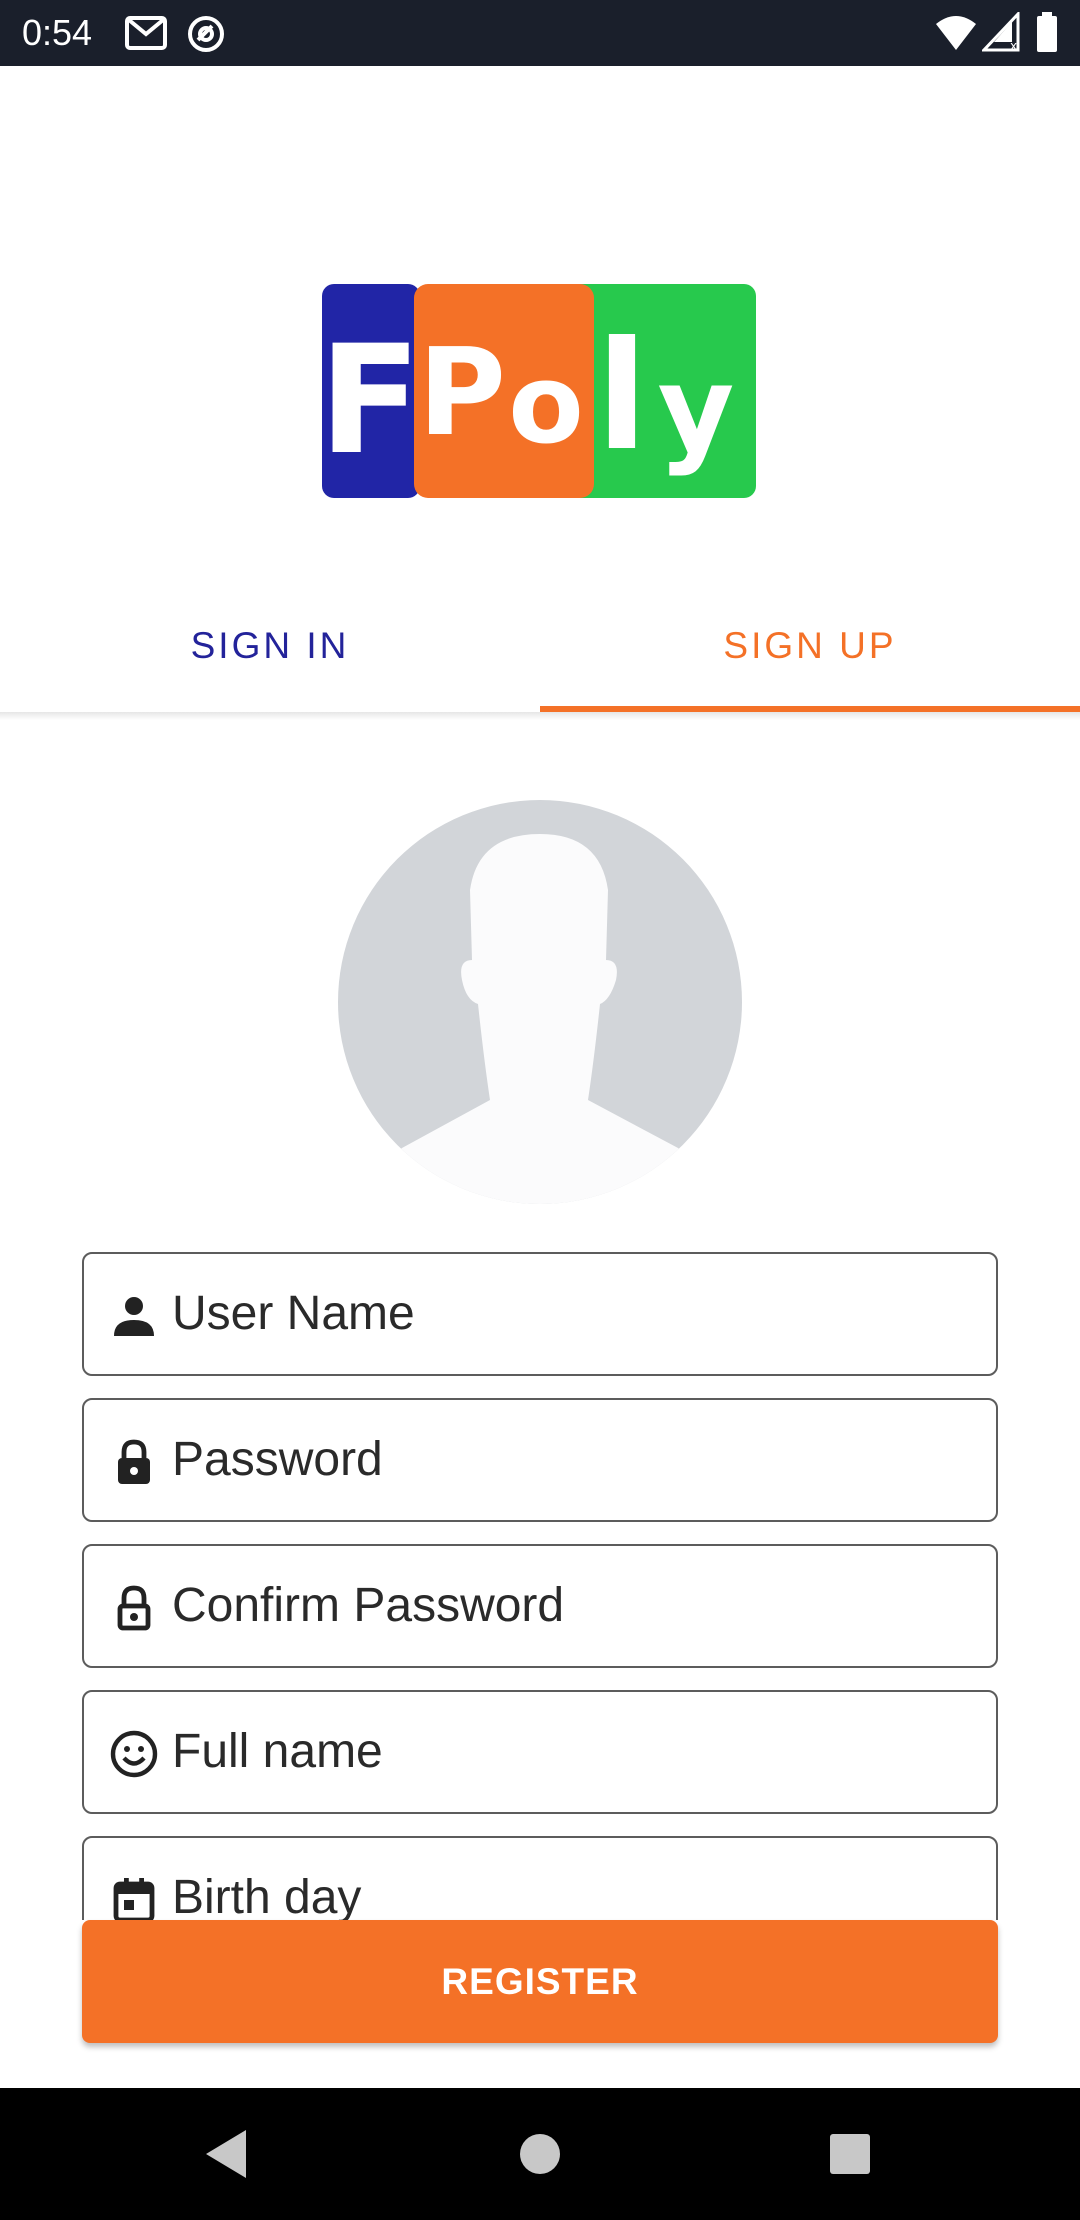  What do you see at coordinates (540, 1878) in the screenshot?
I see `birth-day-field: Birth day` at bounding box center [540, 1878].